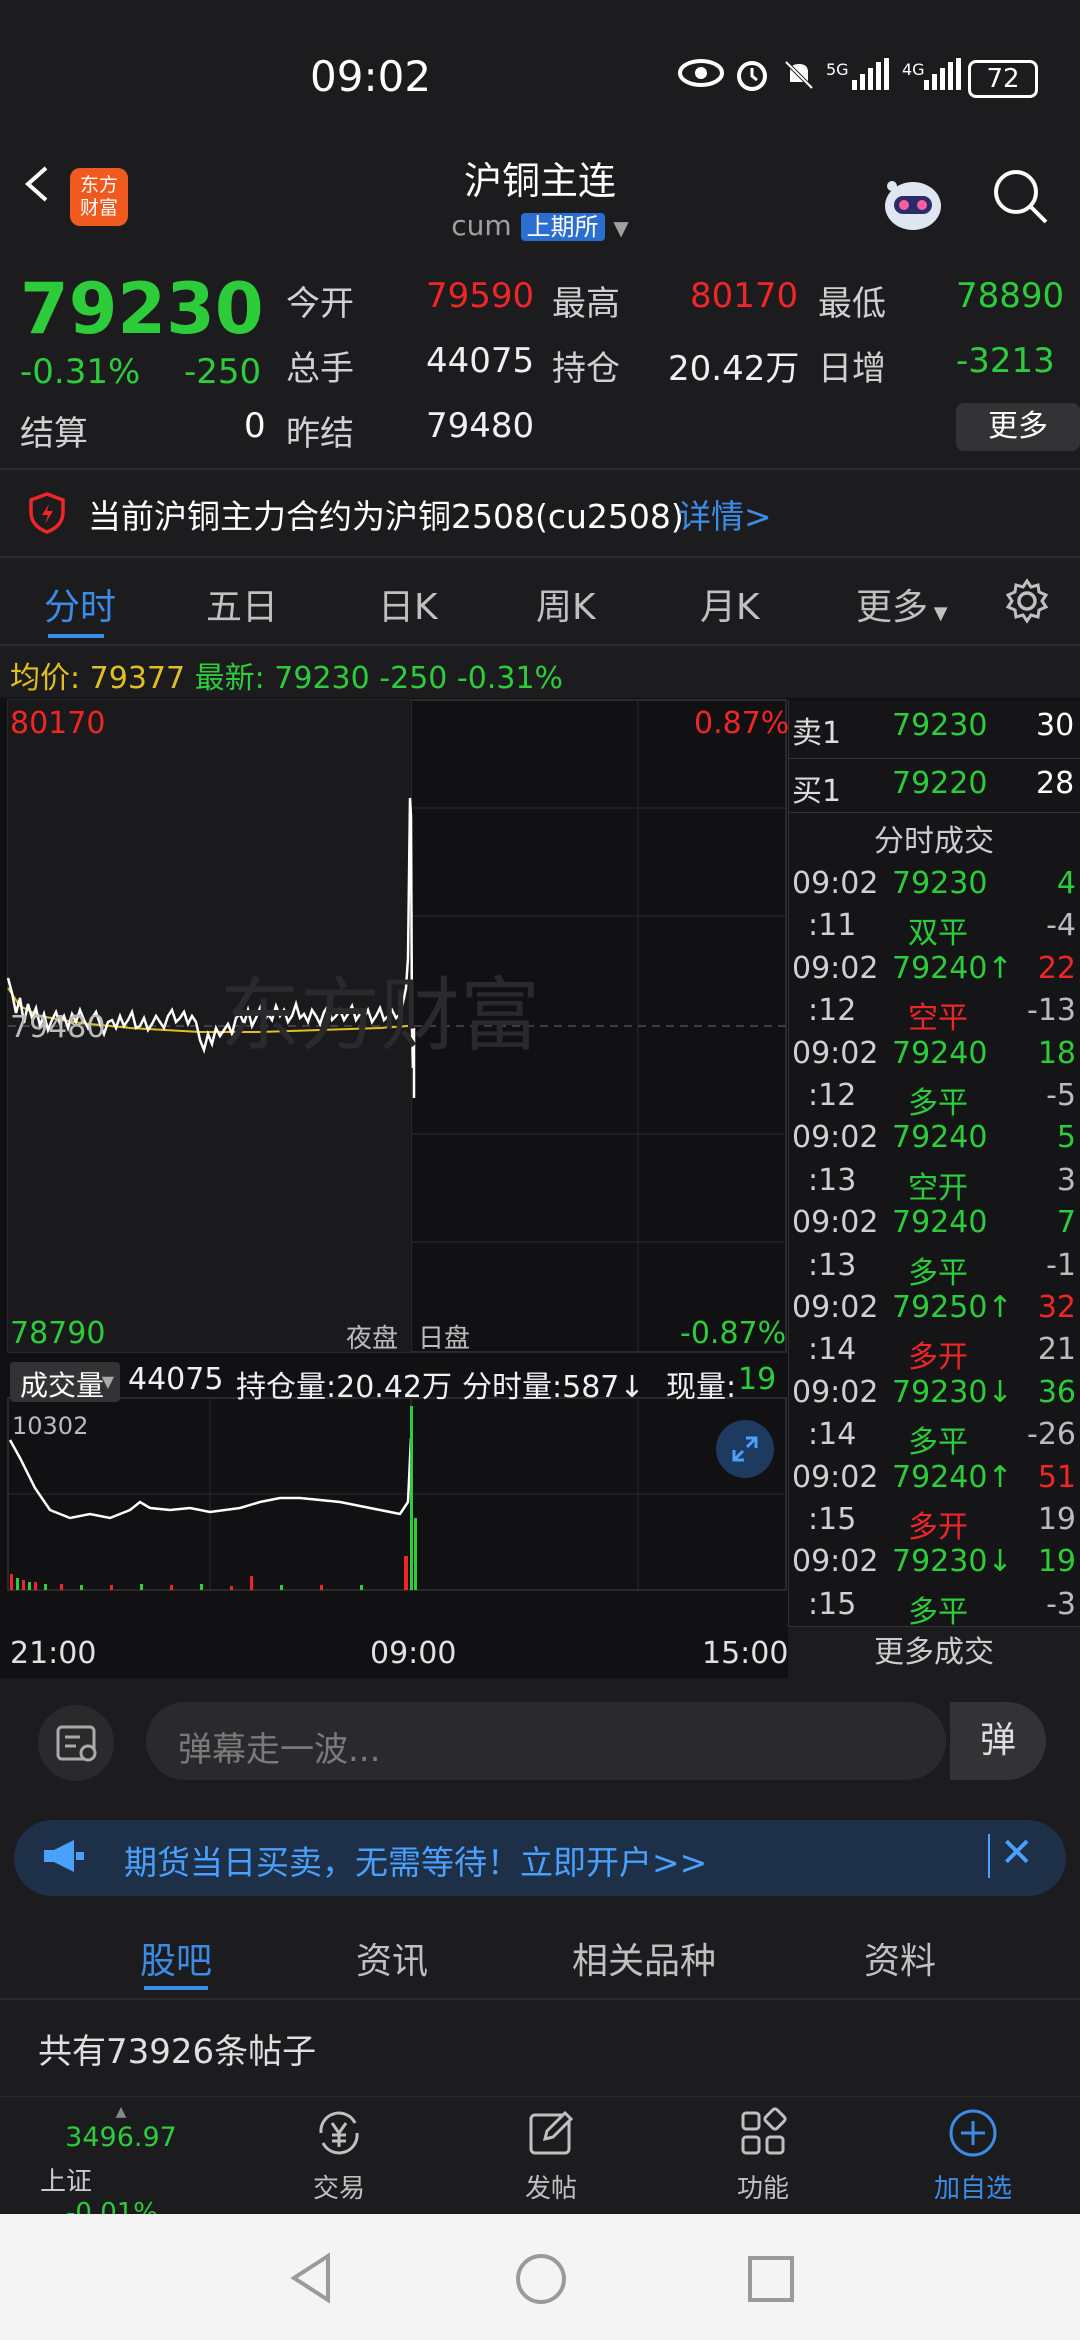 This screenshot has width=1080, height=2340. Describe the element at coordinates (137, 678) in the screenshot. I see `avg-price-value: 79377` at that location.